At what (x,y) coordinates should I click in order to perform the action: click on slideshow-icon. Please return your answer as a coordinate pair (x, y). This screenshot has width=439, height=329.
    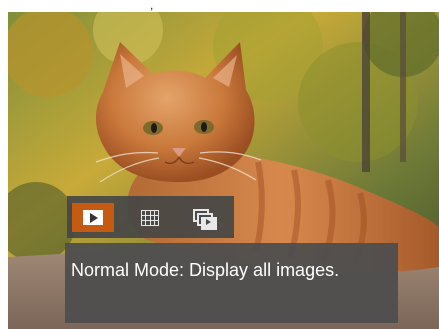
    Looking at the image, I should click on (205, 219).